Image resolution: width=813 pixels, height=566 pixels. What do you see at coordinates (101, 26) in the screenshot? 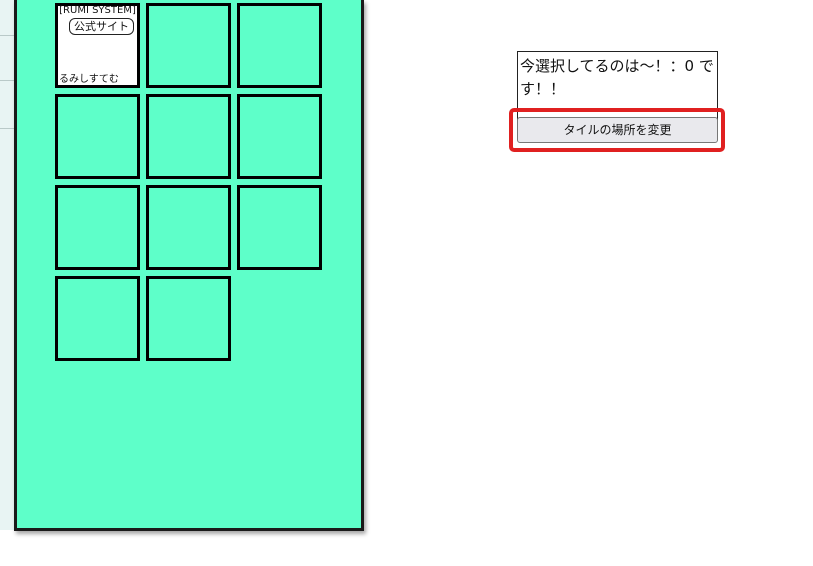
I see `official-site-link: 公式サイト` at bounding box center [101, 26].